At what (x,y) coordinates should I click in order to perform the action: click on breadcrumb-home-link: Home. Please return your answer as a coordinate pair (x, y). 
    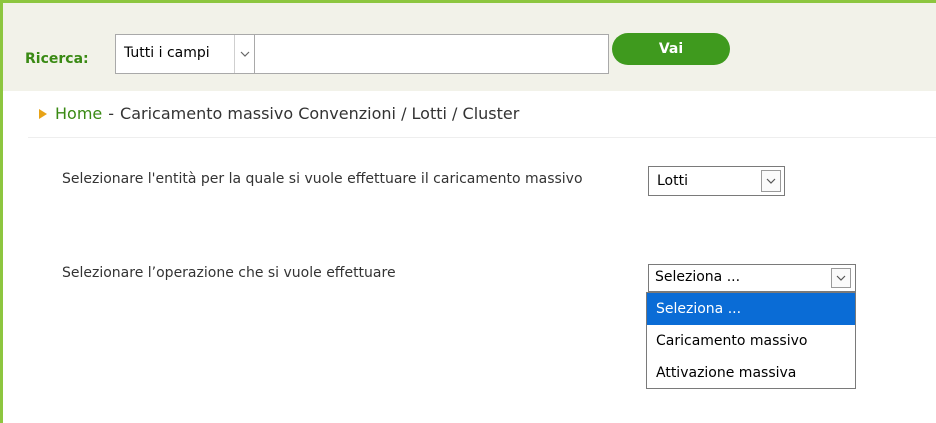
    Looking at the image, I should click on (78, 113).